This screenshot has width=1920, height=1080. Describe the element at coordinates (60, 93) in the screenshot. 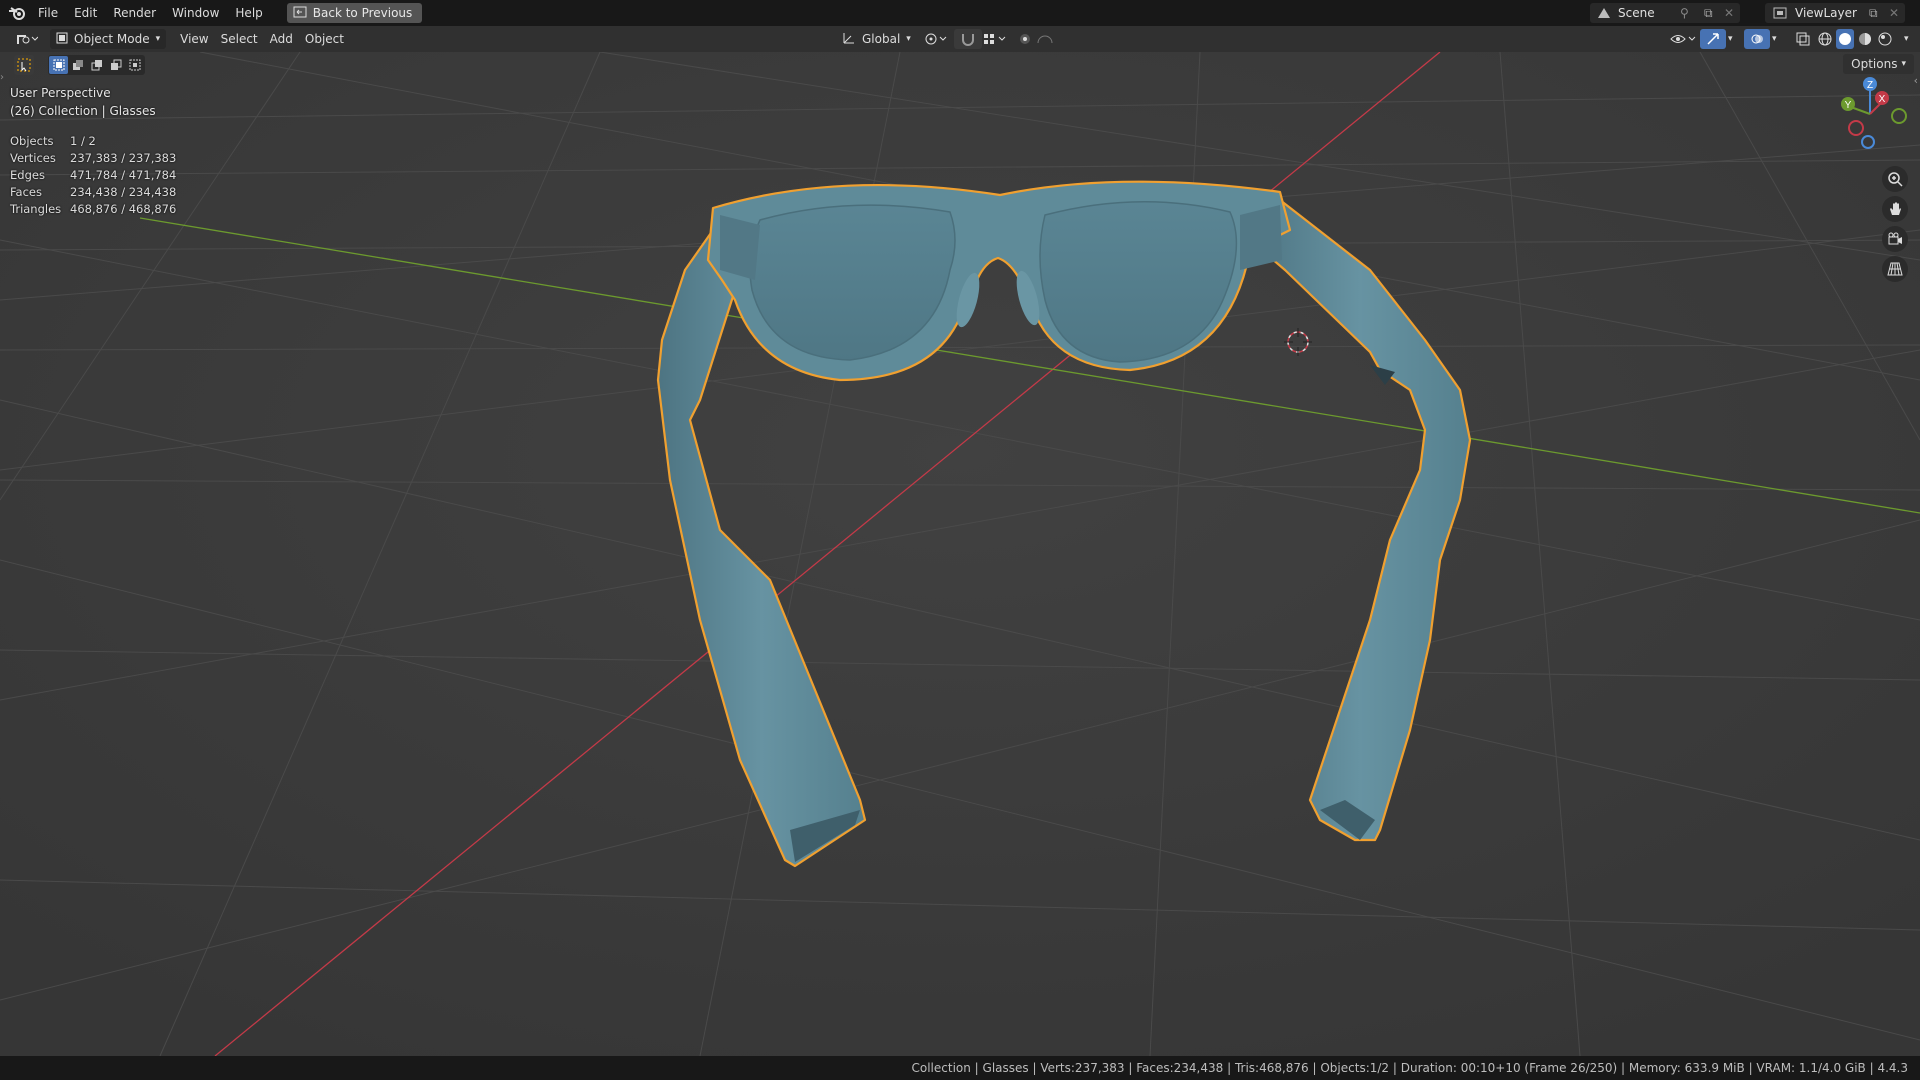

I see `view-perspective-label: User Perspective` at that location.